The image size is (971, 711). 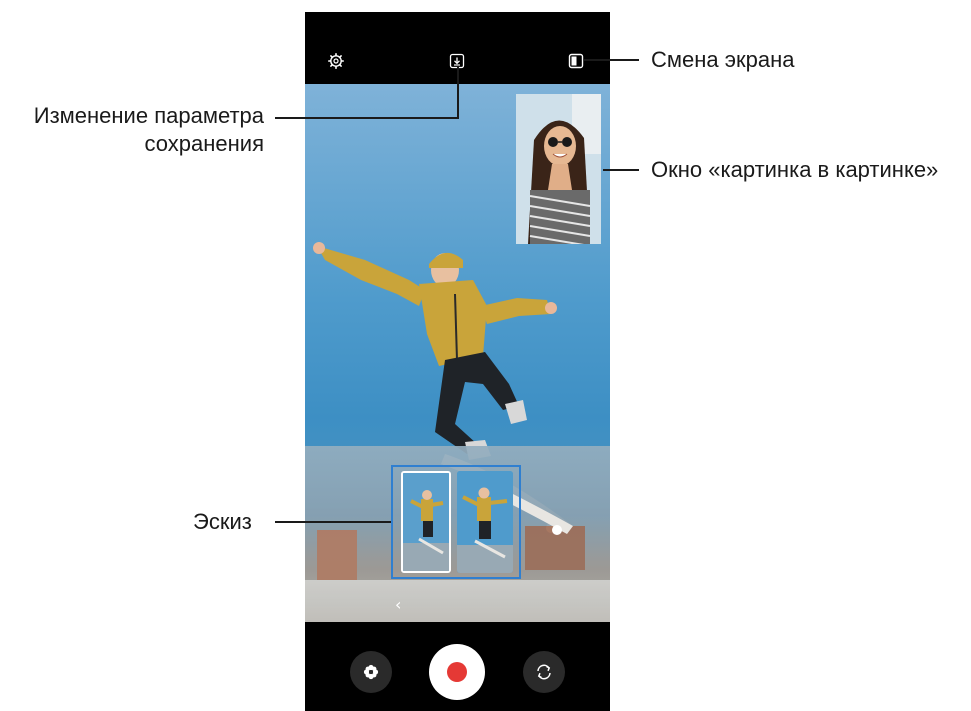 What do you see at coordinates (367, 118) in the screenshot?
I see `callout-line-save-horizontal` at bounding box center [367, 118].